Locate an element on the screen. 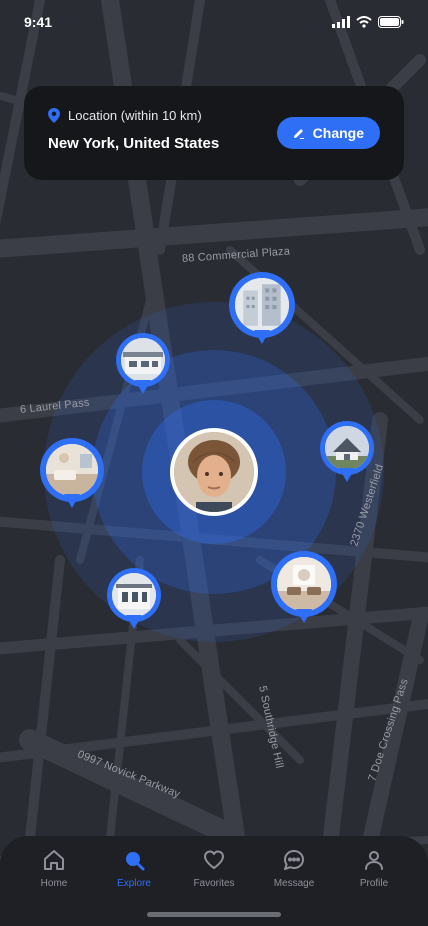 This screenshot has width=428, height=926. tab-bar: Home Explore Favorites Message Profile is located at coordinates (214, 881).